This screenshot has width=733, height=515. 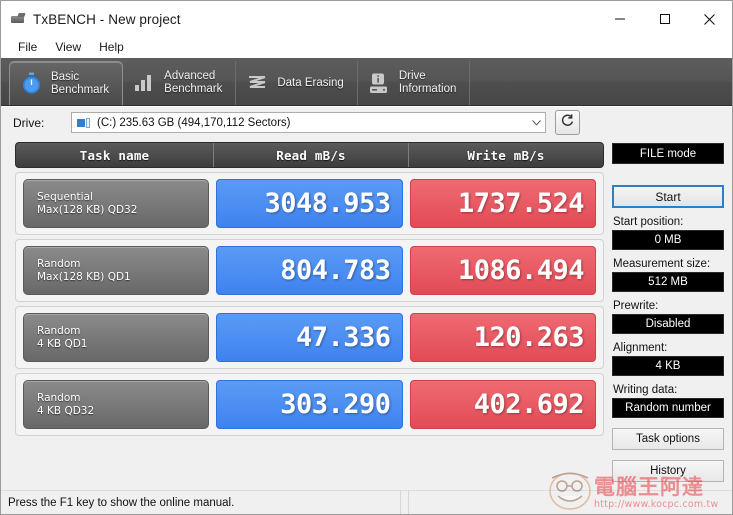 What do you see at coordinates (29, 122) in the screenshot?
I see `drive-label: Drive:` at bounding box center [29, 122].